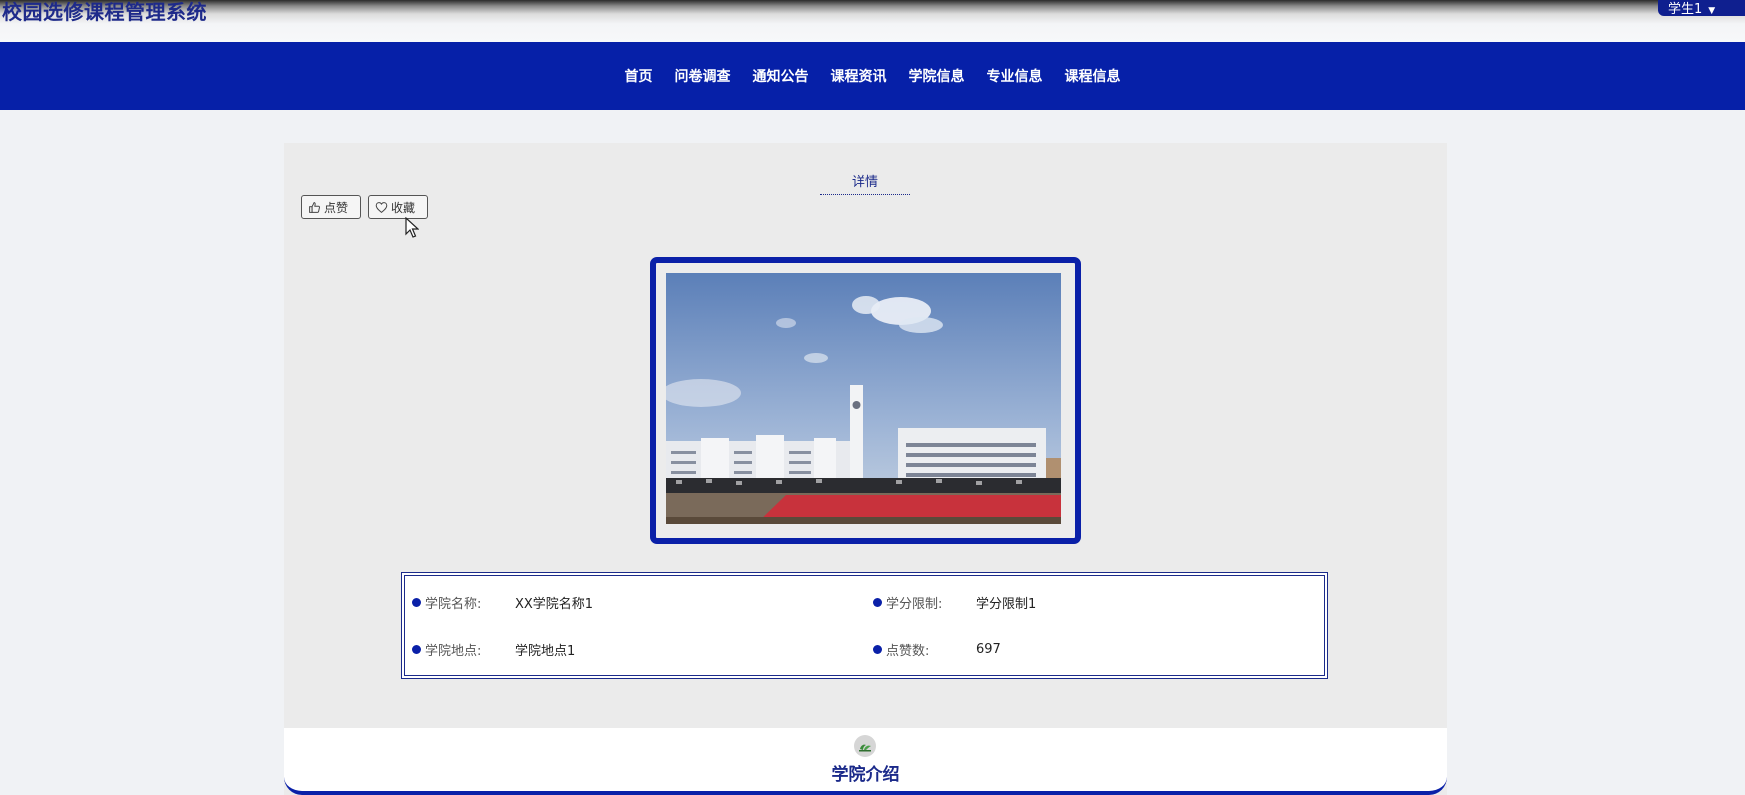  Describe the element at coordinates (412, 227) in the screenshot. I see `mouse-cursor-icon` at that location.